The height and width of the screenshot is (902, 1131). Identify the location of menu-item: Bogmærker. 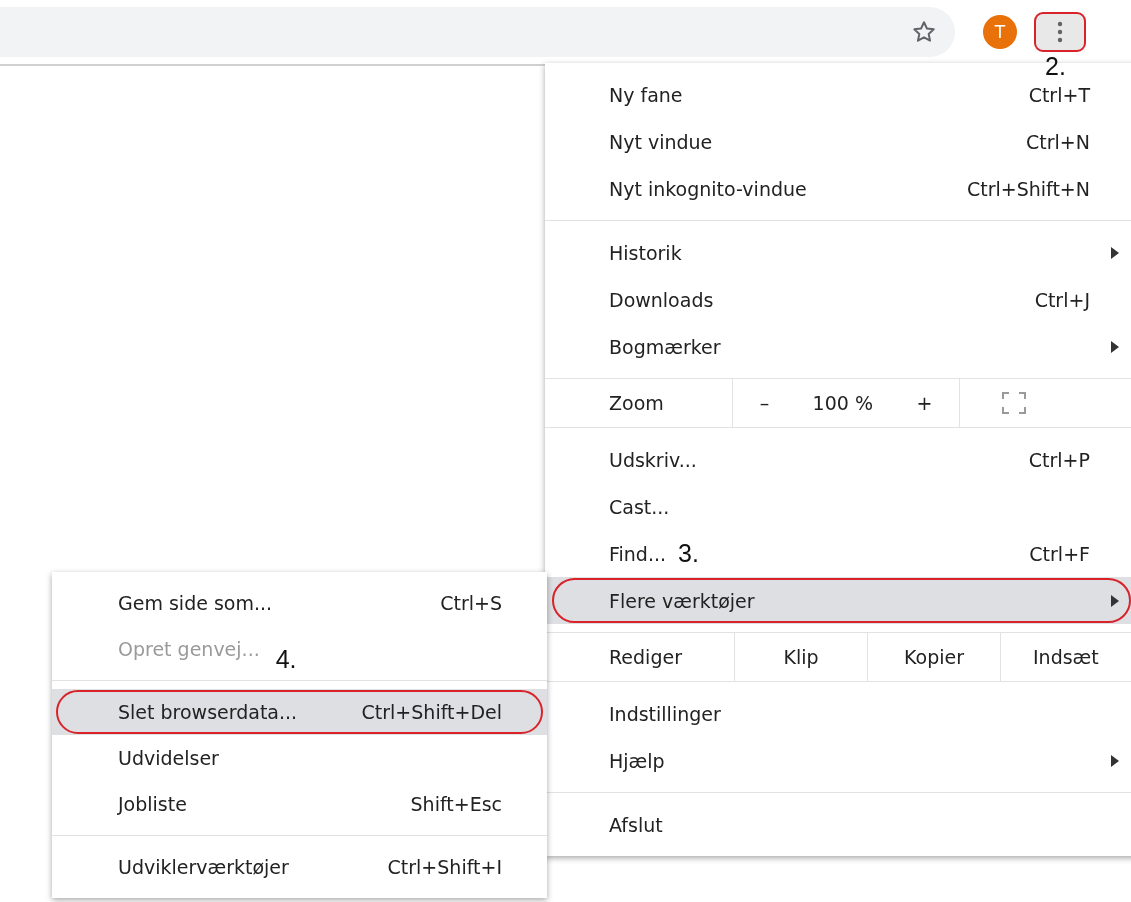
(838, 346).